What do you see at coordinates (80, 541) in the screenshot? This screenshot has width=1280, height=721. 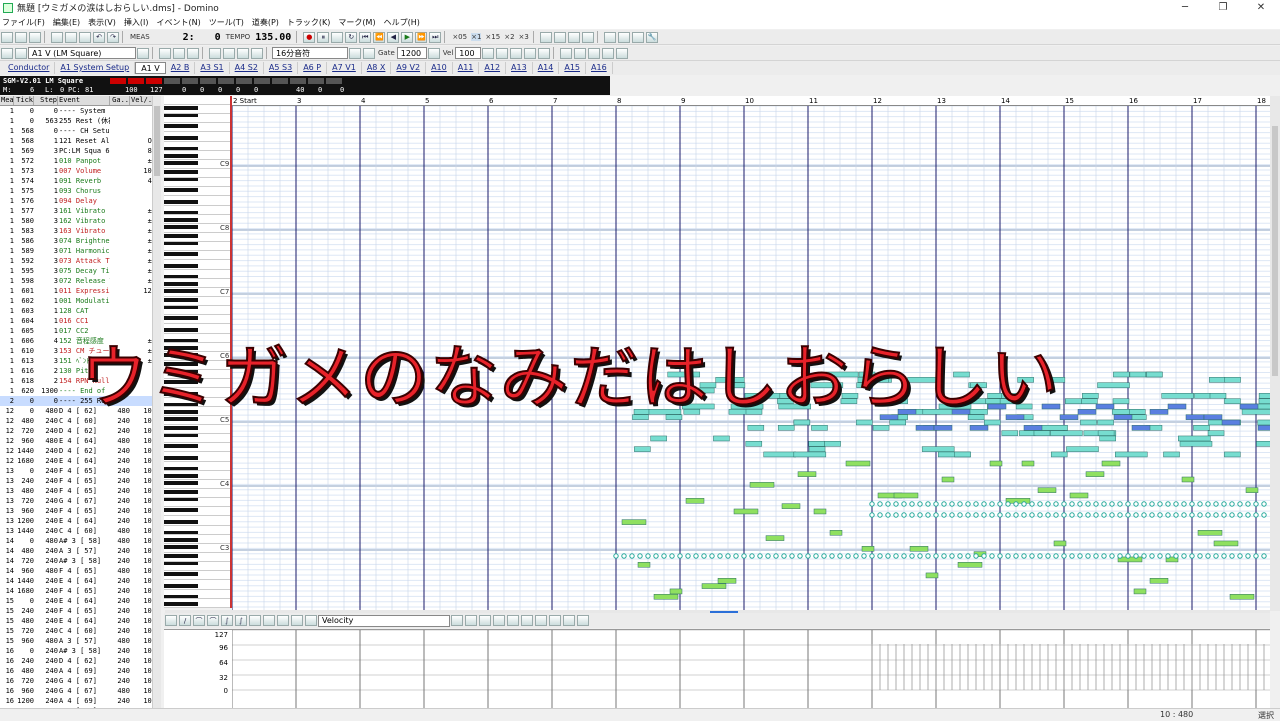 I see `event-row: 14 0 480 A# 3 [ 58] 480 100` at bounding box center [80, 541].